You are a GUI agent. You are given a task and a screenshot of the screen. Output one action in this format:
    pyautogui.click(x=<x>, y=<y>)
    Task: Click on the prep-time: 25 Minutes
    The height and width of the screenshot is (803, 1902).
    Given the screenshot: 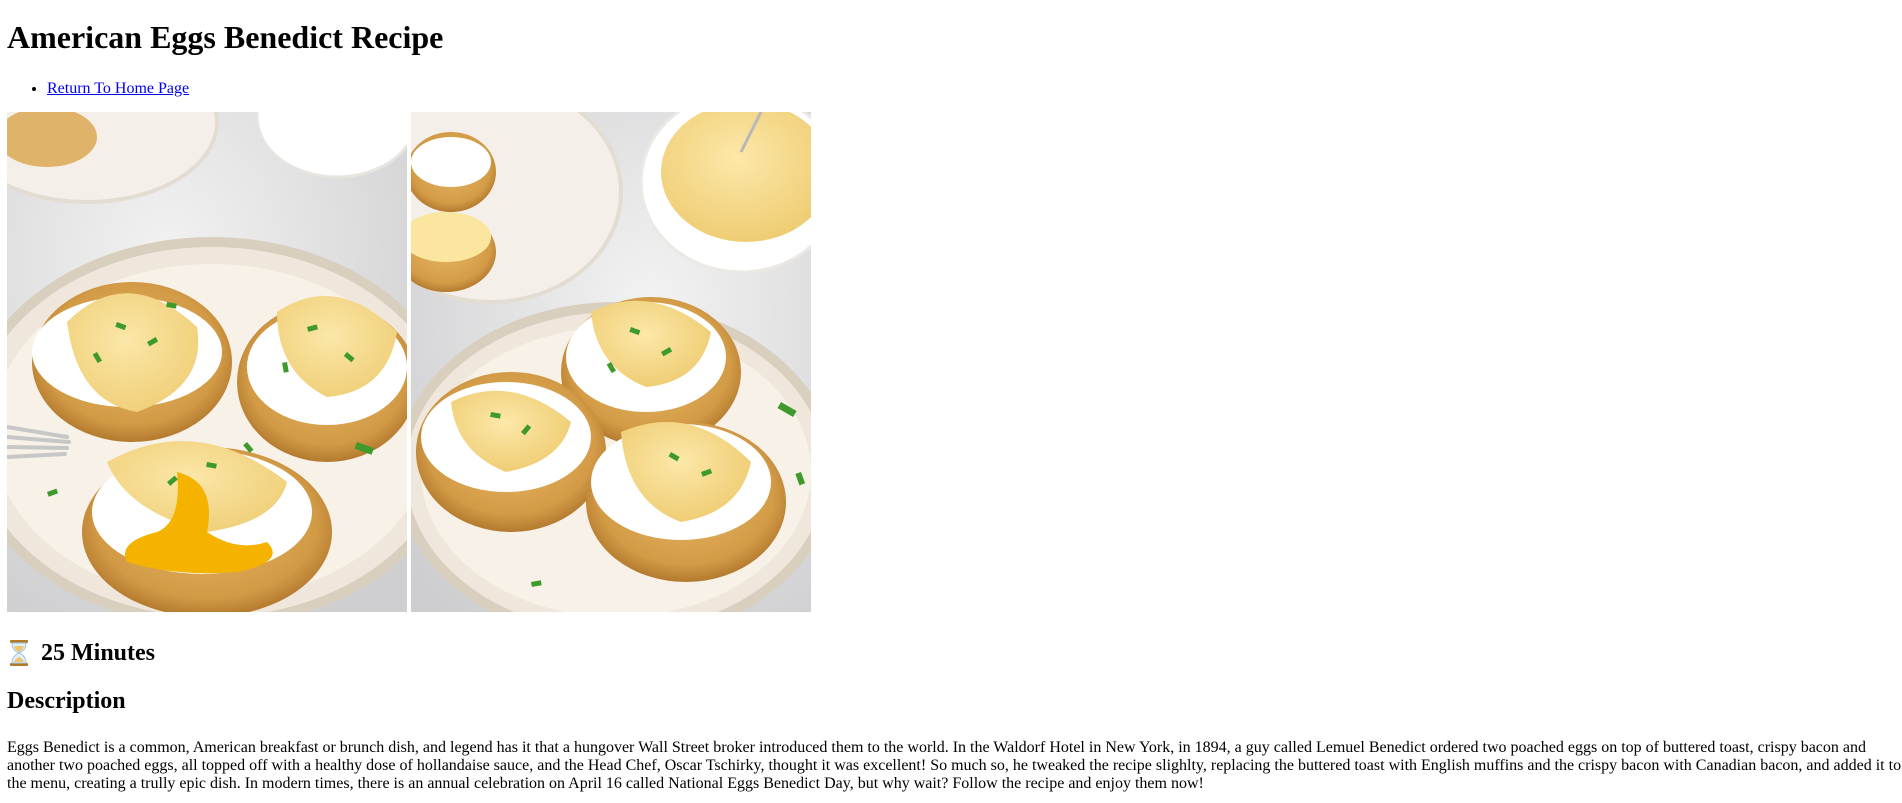 What is the action you would take?
    pyautogui.click(x=951, y=653)
    